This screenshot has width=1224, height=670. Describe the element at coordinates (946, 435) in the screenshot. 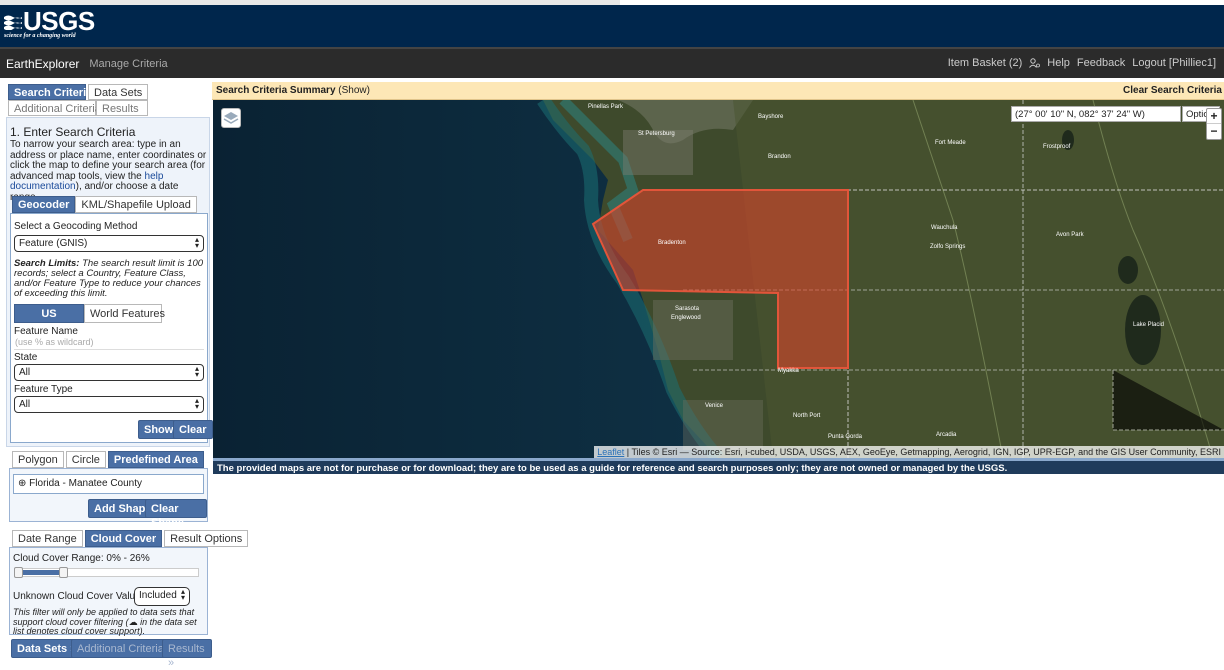

I see `map-place-label: Arcadia` at that location.